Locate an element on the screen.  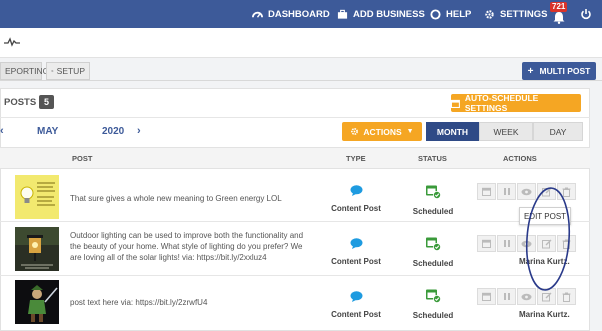
nav-add-business: ADD BUSINESS is located at coordinates (381, 14).